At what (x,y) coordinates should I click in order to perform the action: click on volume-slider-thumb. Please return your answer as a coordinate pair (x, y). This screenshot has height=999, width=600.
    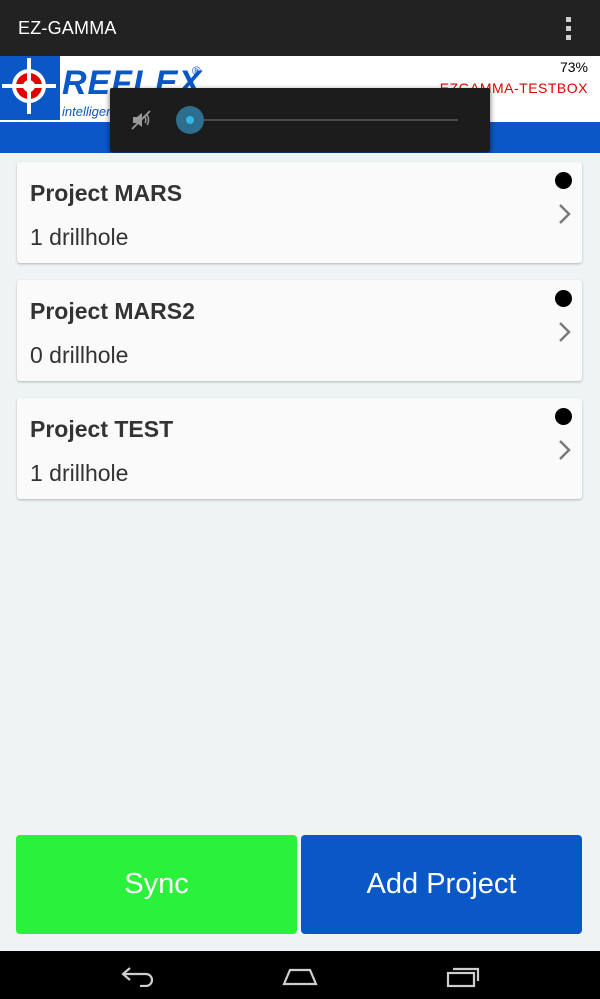
    Looking at the image, I should click on (190, 120).